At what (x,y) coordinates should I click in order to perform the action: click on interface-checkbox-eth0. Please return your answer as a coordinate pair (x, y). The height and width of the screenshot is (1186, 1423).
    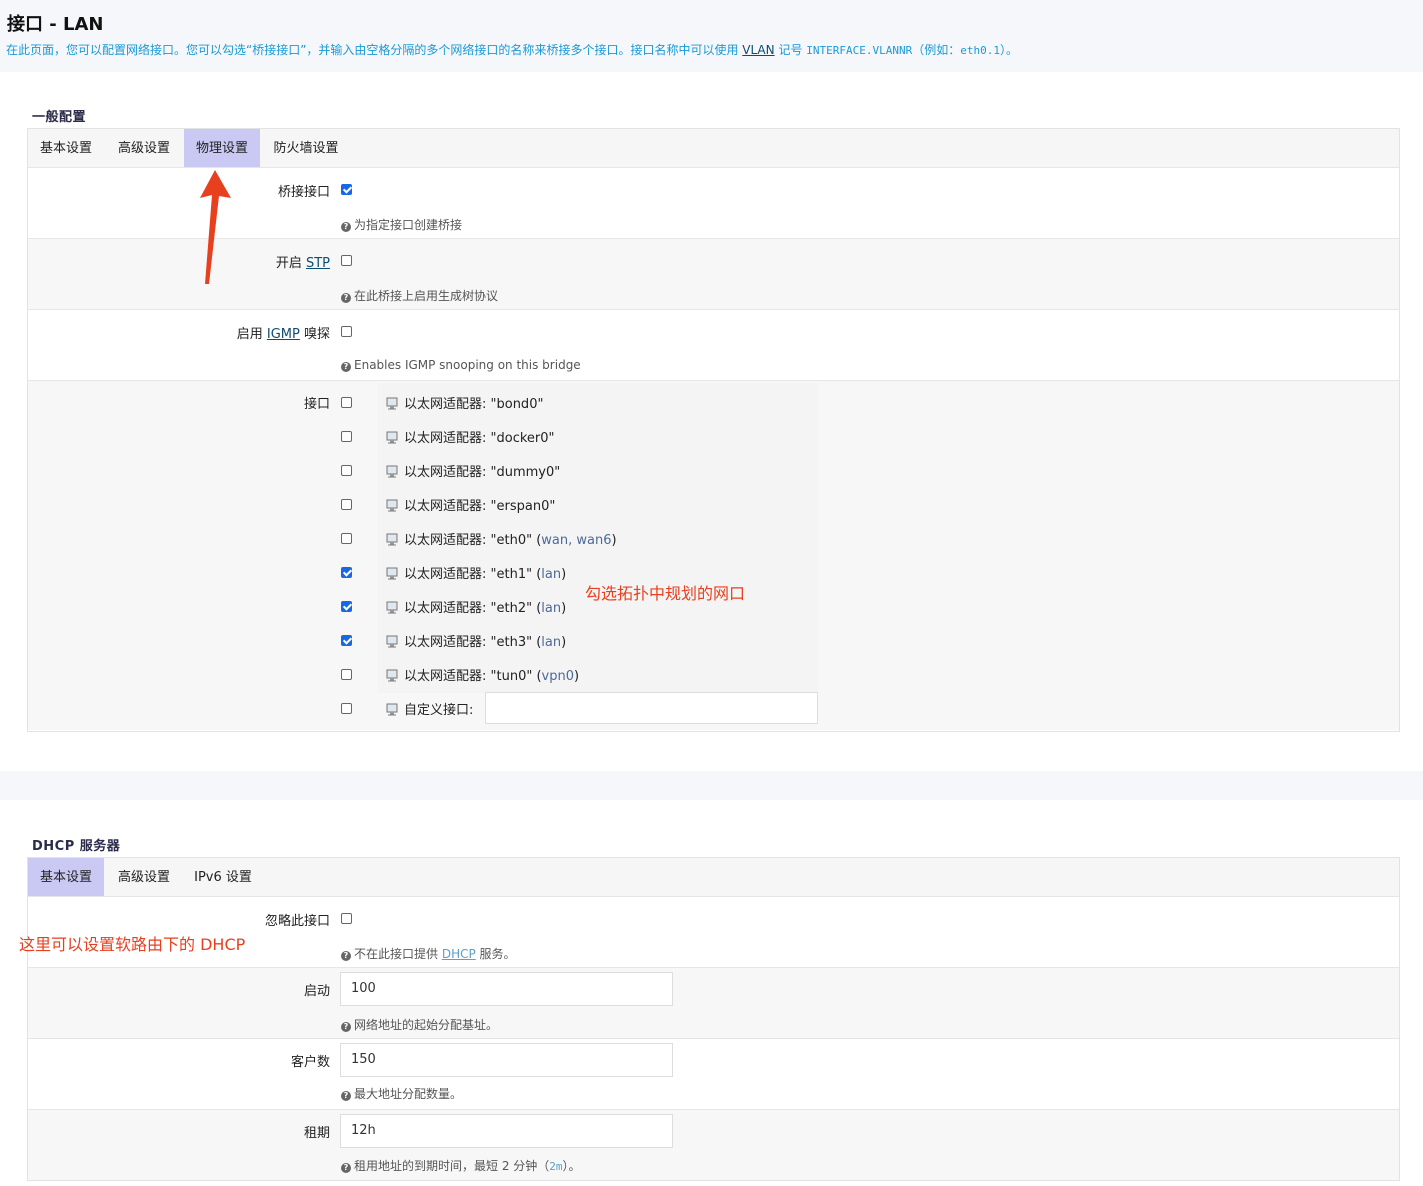
    Looking at the image, I should click on (346, 538).